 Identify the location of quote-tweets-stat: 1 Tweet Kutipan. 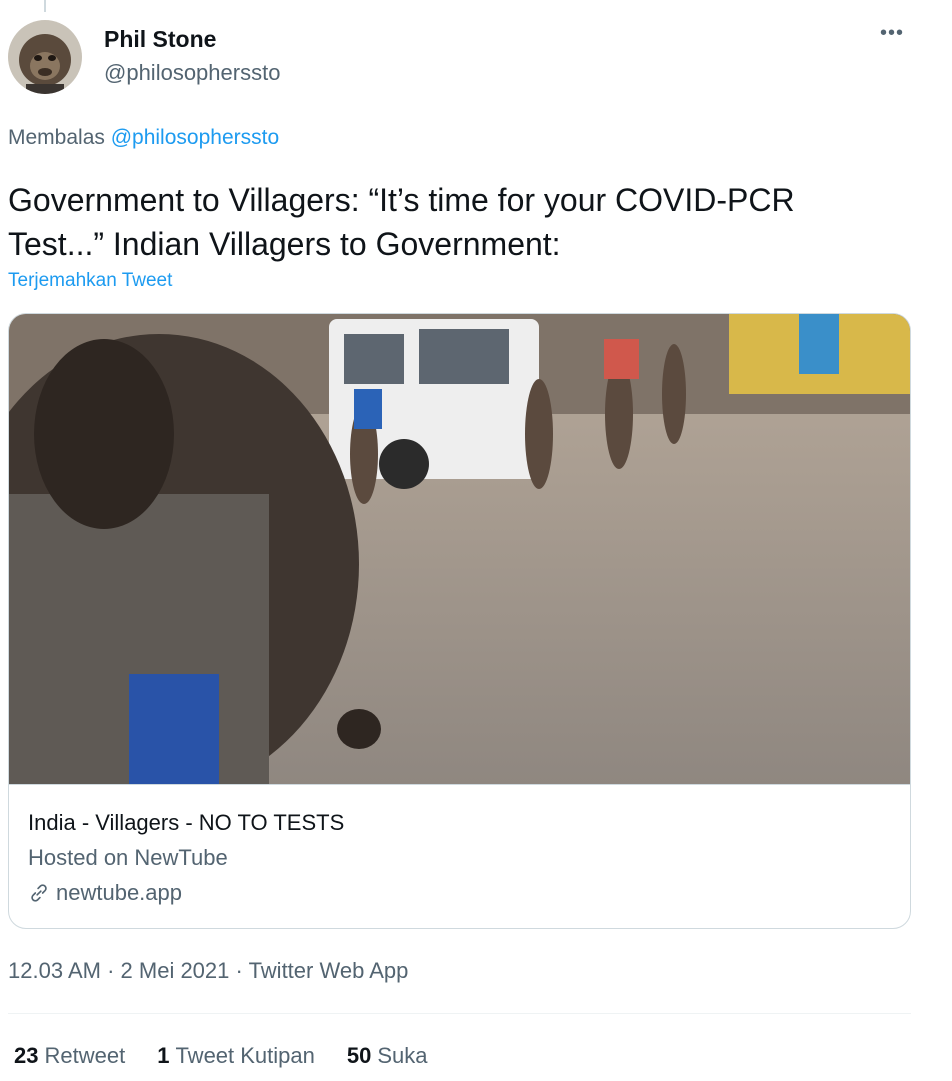
(236, 1056).